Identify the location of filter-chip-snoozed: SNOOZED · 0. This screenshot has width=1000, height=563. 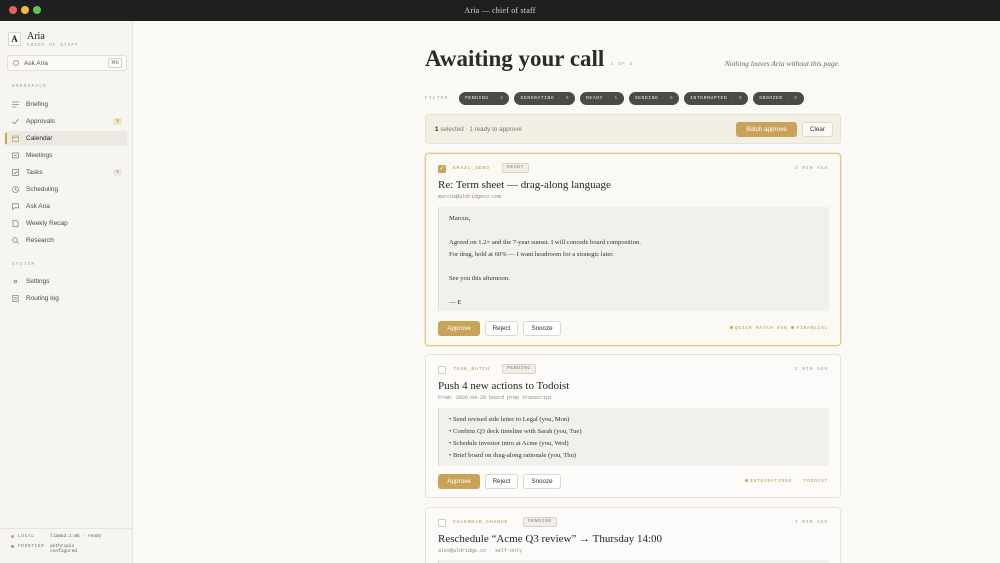
(778, 98).